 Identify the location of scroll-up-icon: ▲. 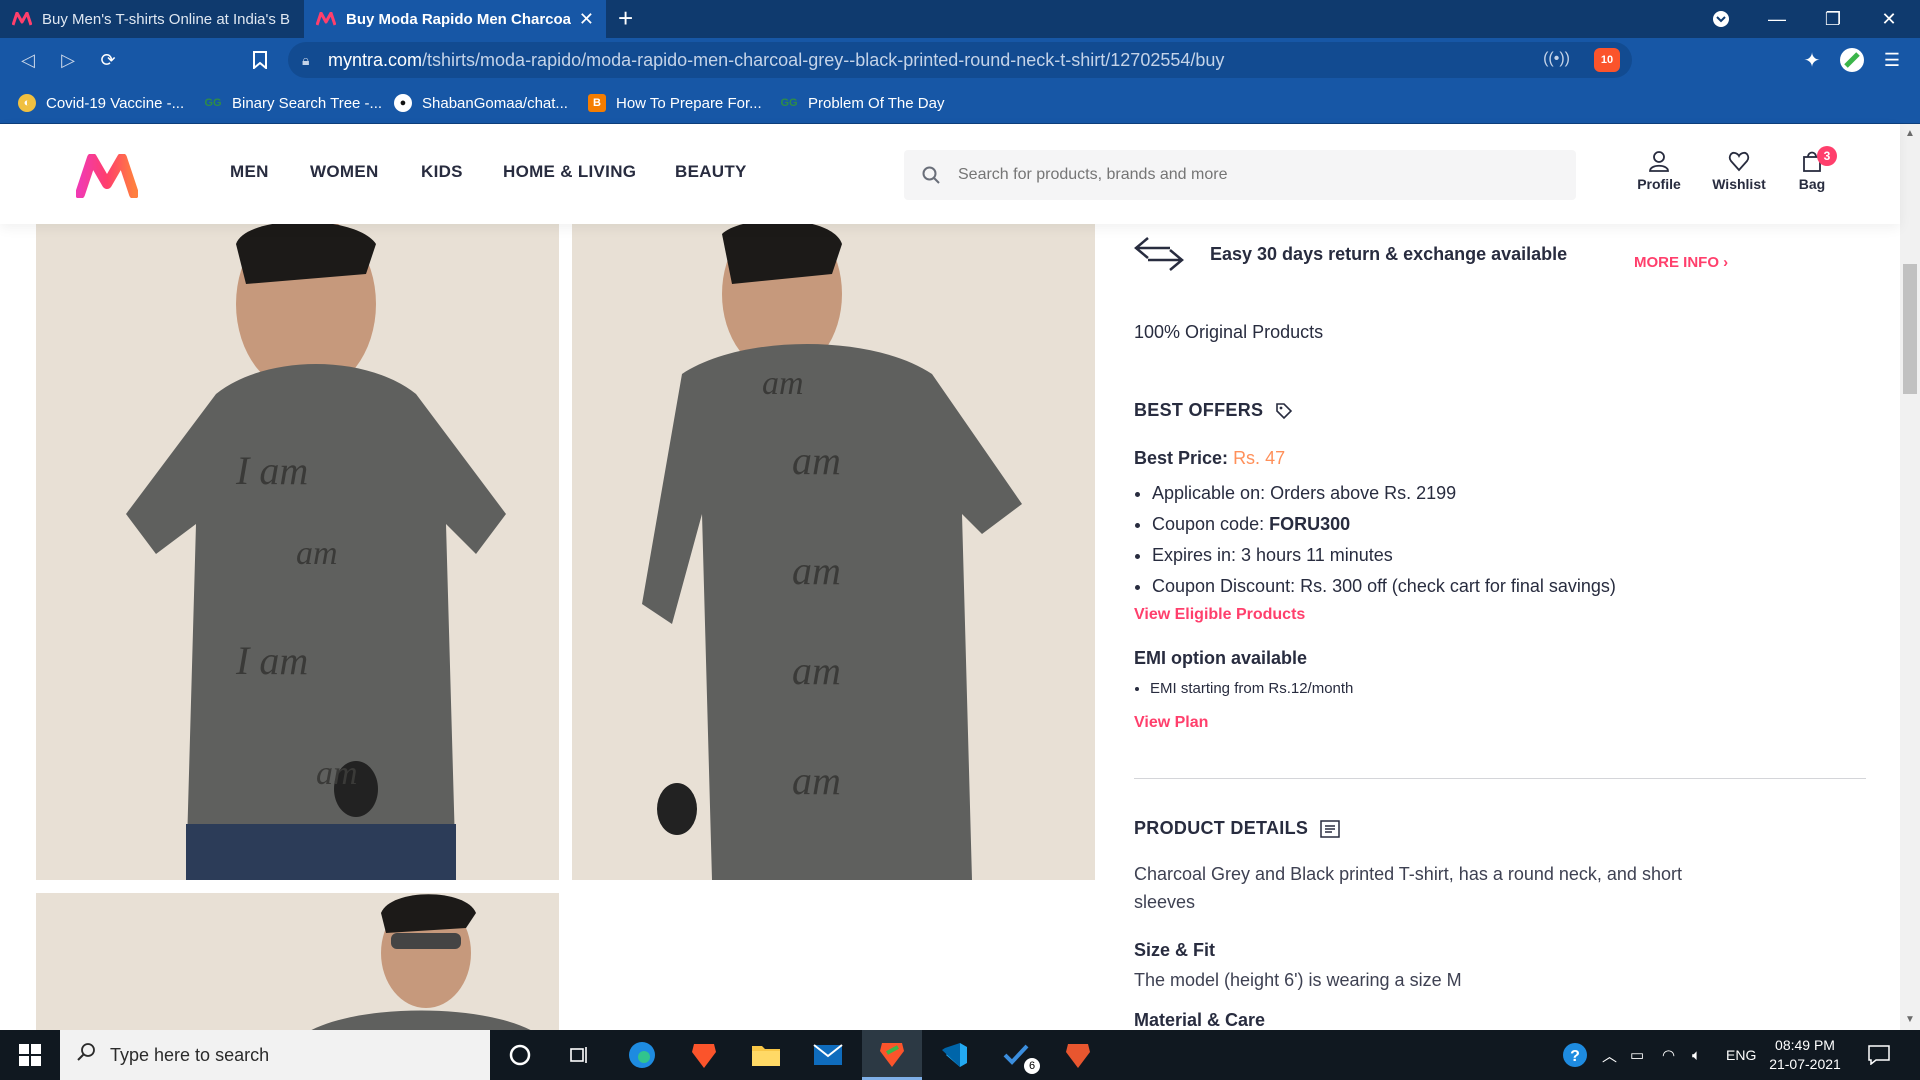
(1910, 133).